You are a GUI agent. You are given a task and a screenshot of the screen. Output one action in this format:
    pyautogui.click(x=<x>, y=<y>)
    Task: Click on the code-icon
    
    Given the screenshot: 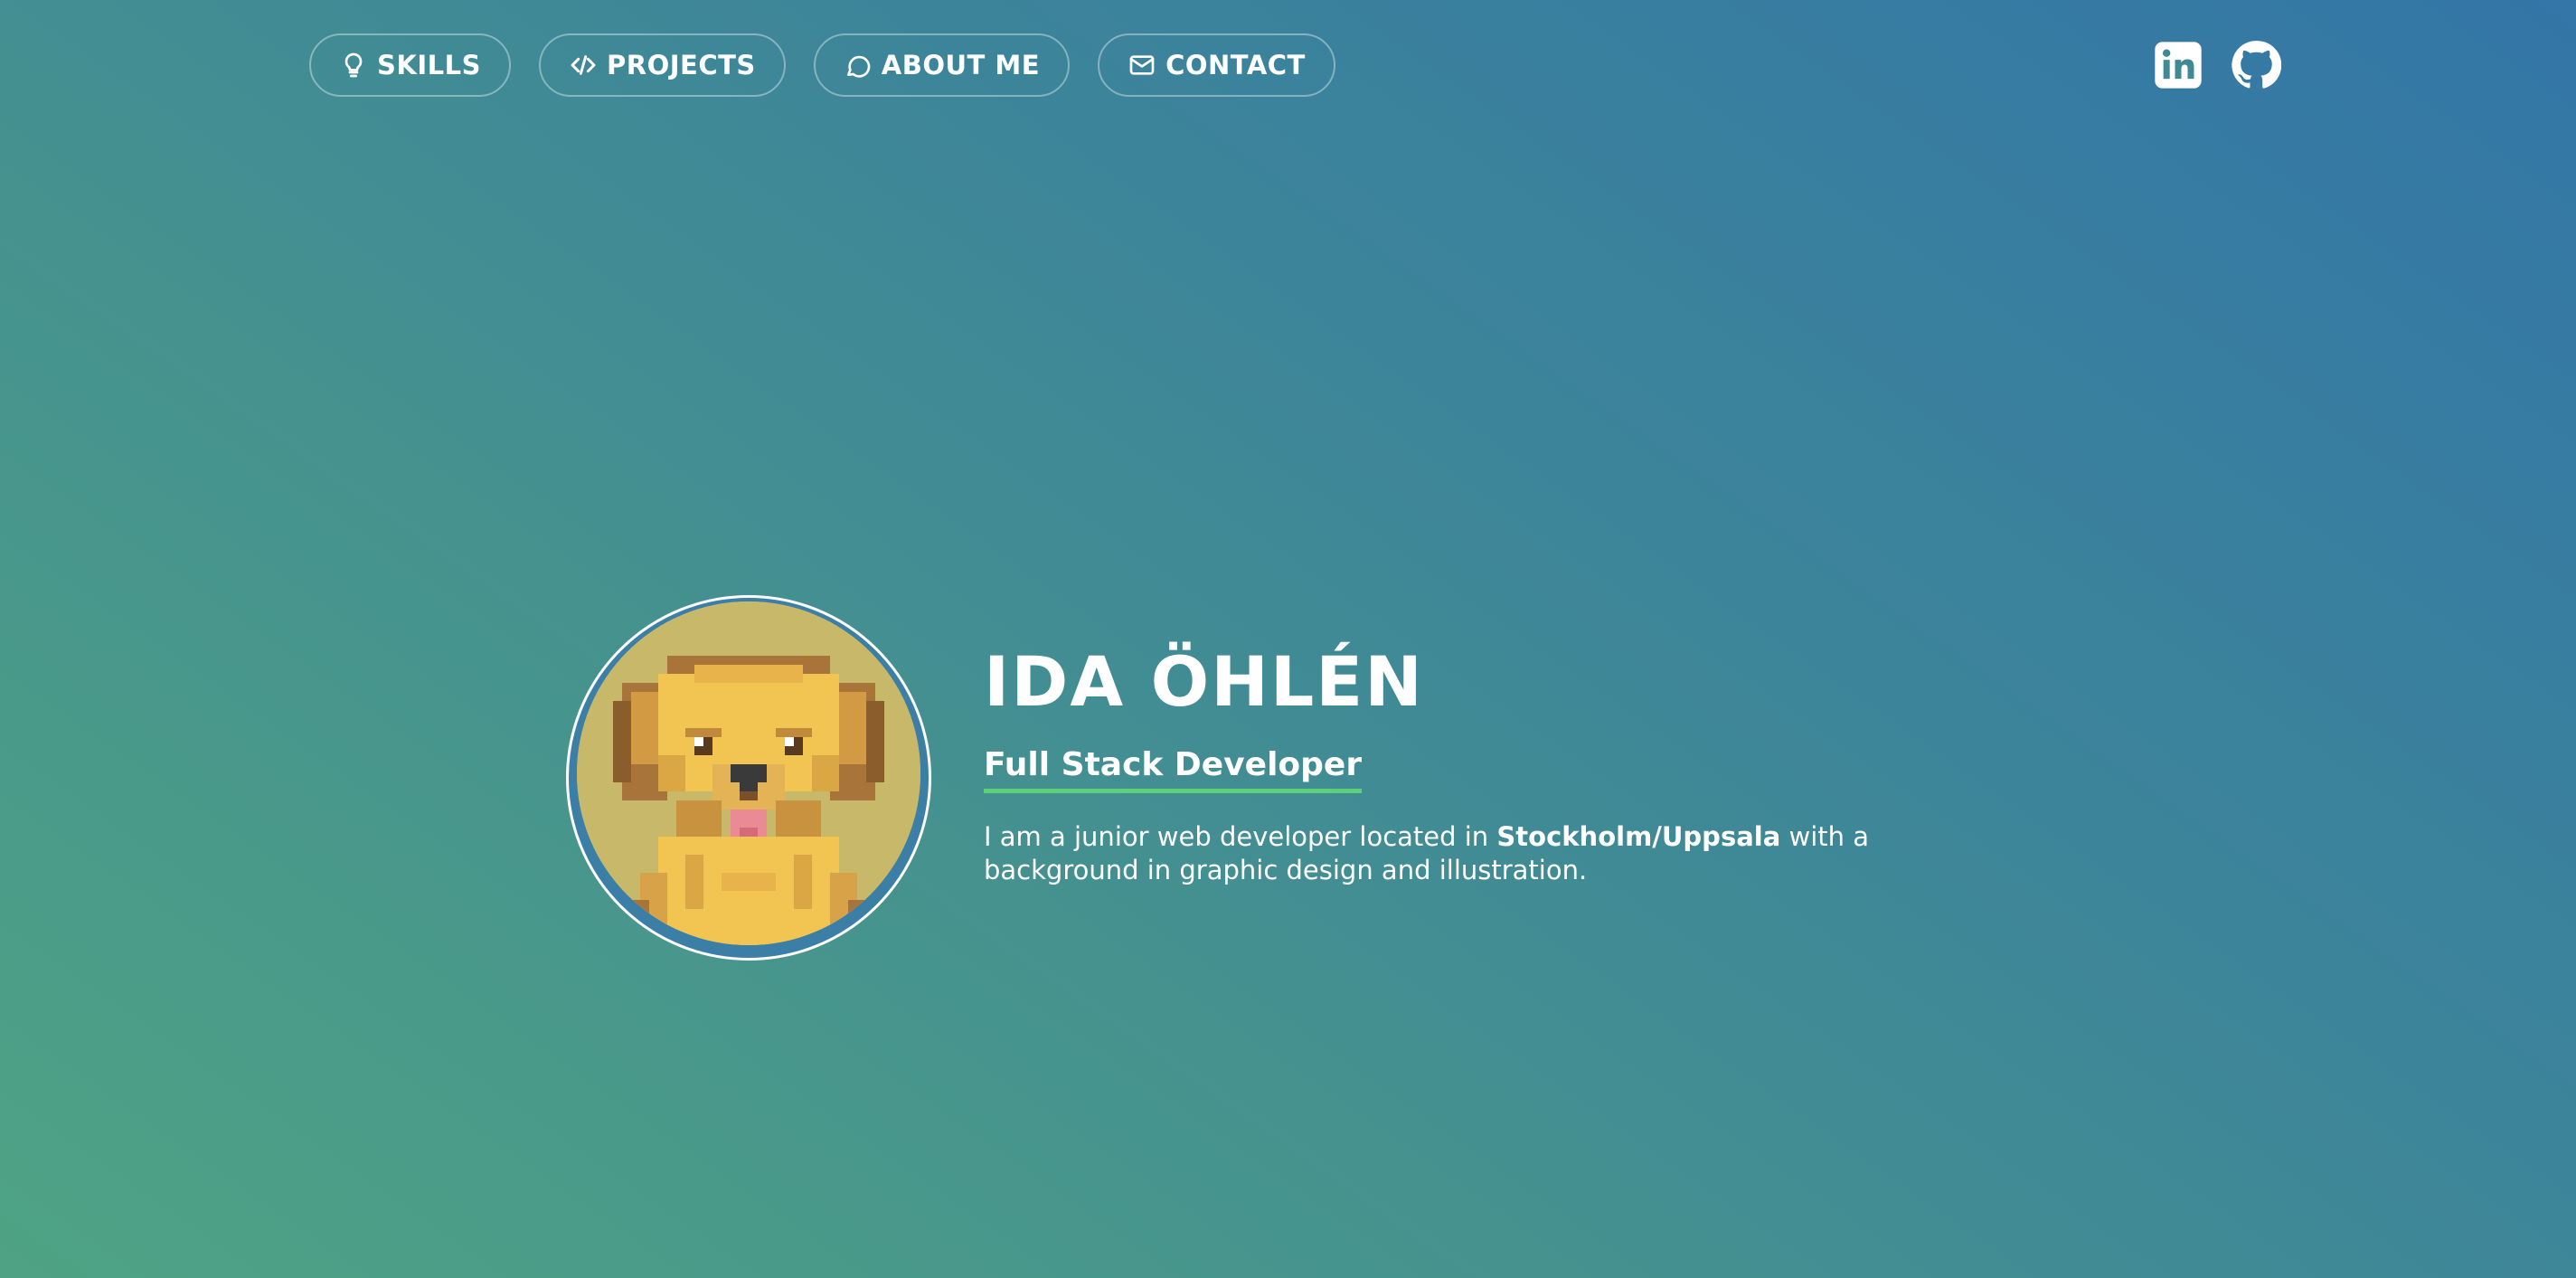 What is the action you would take?
    pyautogui.click(x=583, y=65)
    